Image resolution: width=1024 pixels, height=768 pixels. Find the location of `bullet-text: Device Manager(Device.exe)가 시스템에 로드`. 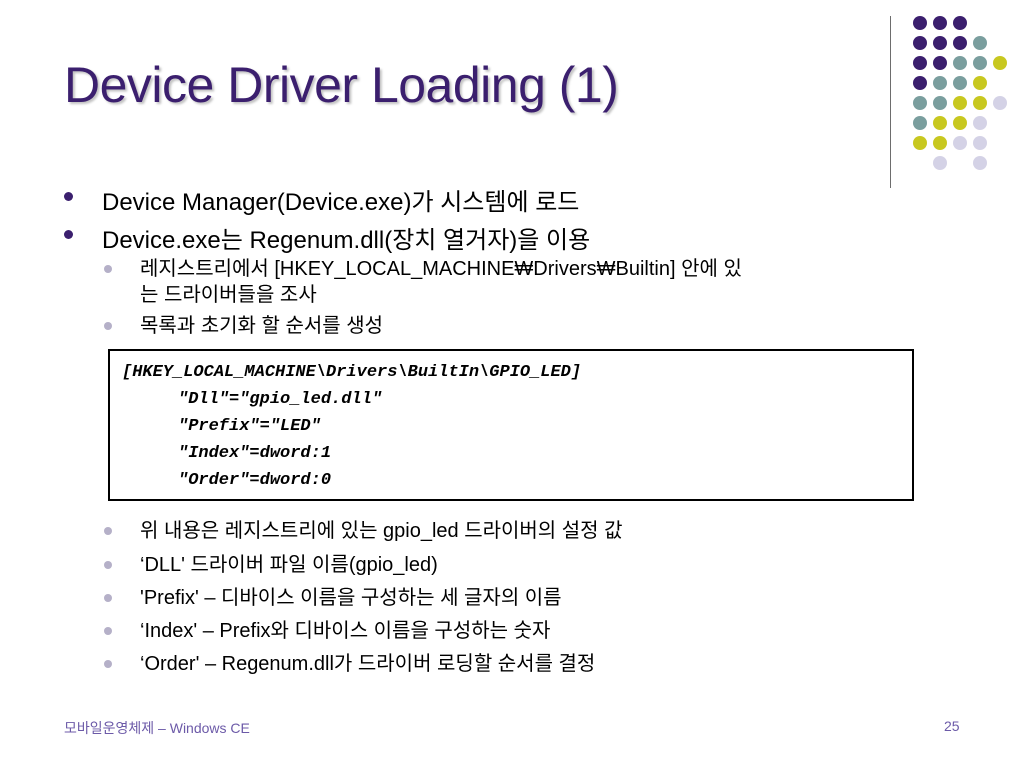

bullet-text: Device Manager(Device.exe)가 시스템에 로드 is located at coordinates (341, 202).